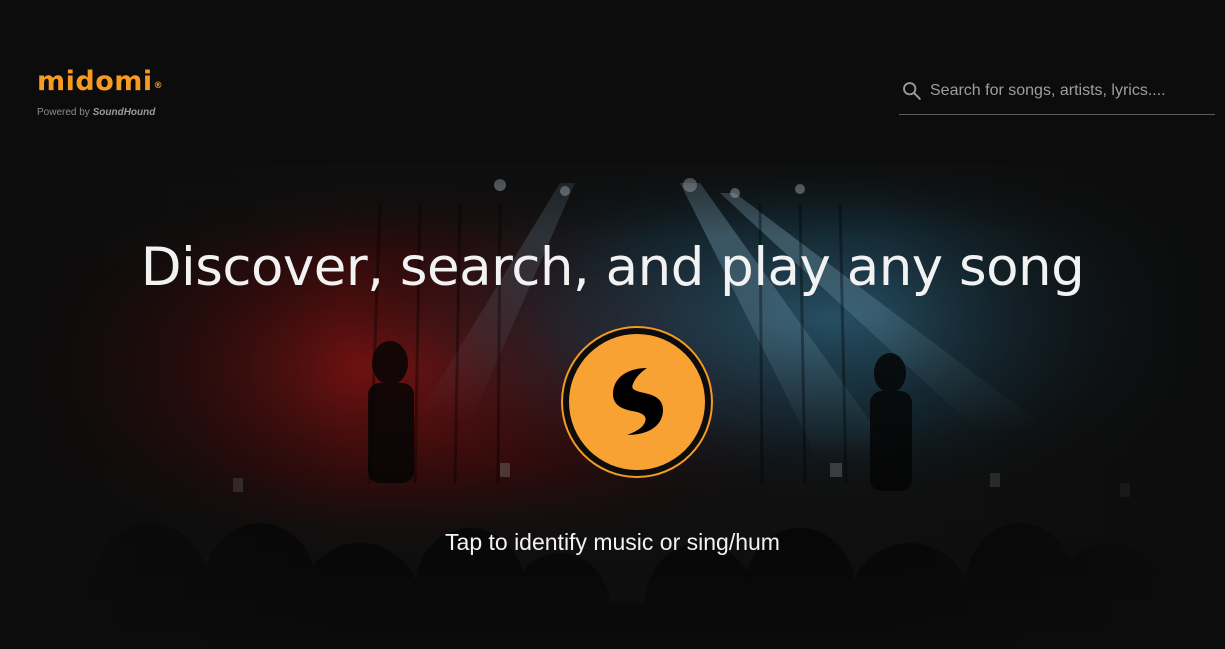 This screenshot has width=1225, height=649. I want to click on powered-by-line: Powered by SoundHound, so click(100, 113).